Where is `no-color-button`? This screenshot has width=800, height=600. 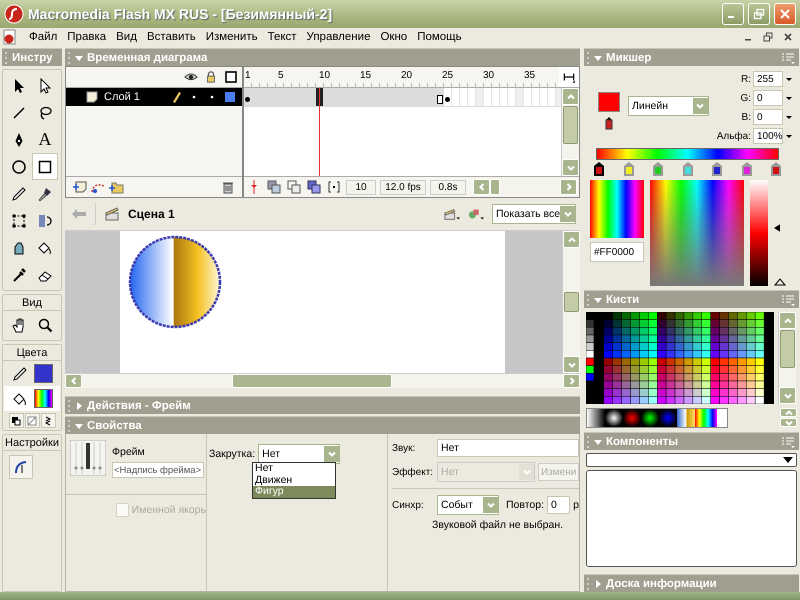 no-color-button is located at coordinates (32, 420).